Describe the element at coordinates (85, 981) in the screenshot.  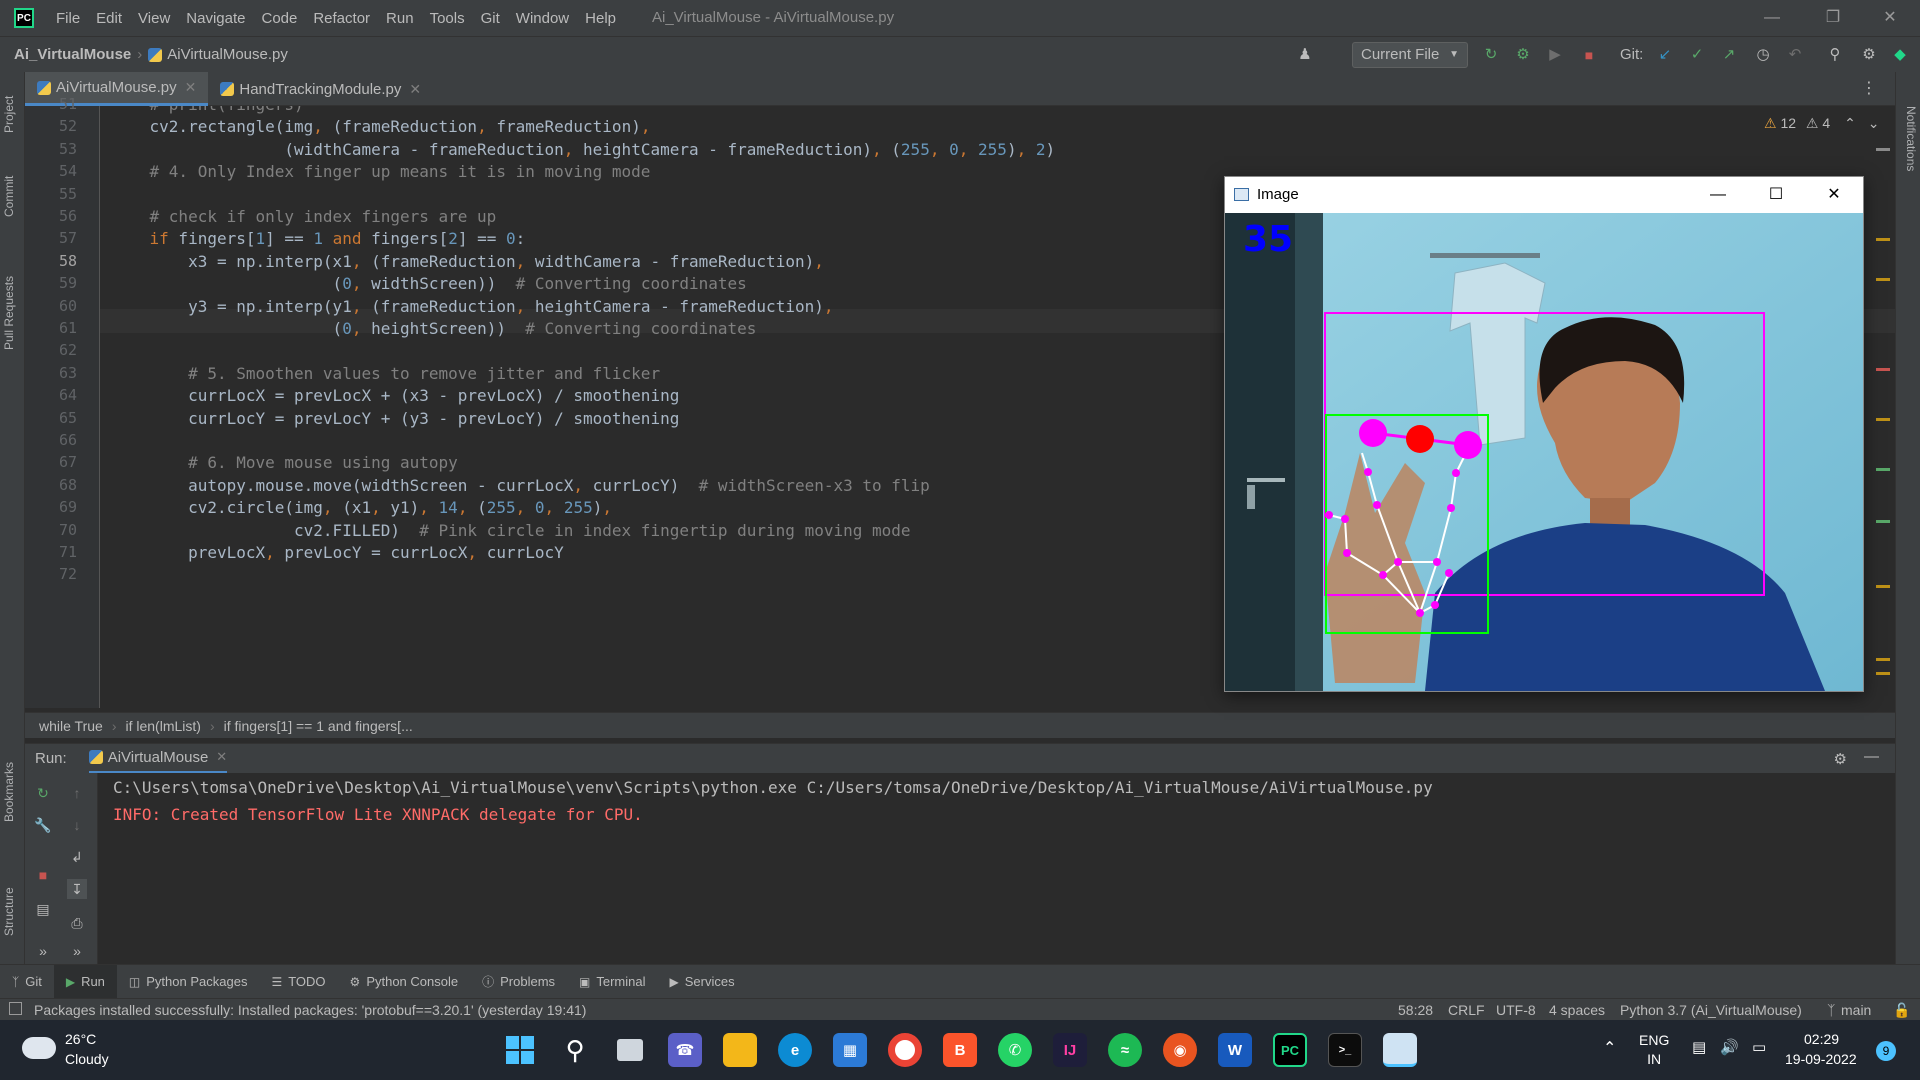
I see `tool-run: ▶ Run` at that location.